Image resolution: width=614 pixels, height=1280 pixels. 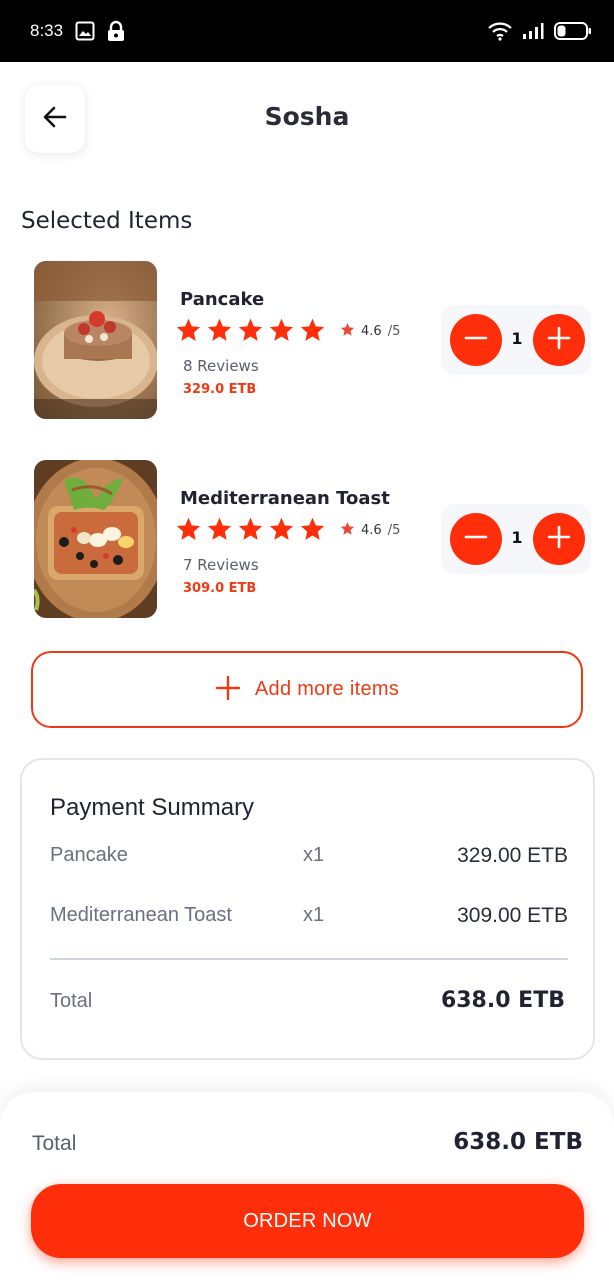 What do you see at coordinates (220, 588) in the screenshot?
I see `item-price: 309.0 ETB` at bounding box center [220, 588].